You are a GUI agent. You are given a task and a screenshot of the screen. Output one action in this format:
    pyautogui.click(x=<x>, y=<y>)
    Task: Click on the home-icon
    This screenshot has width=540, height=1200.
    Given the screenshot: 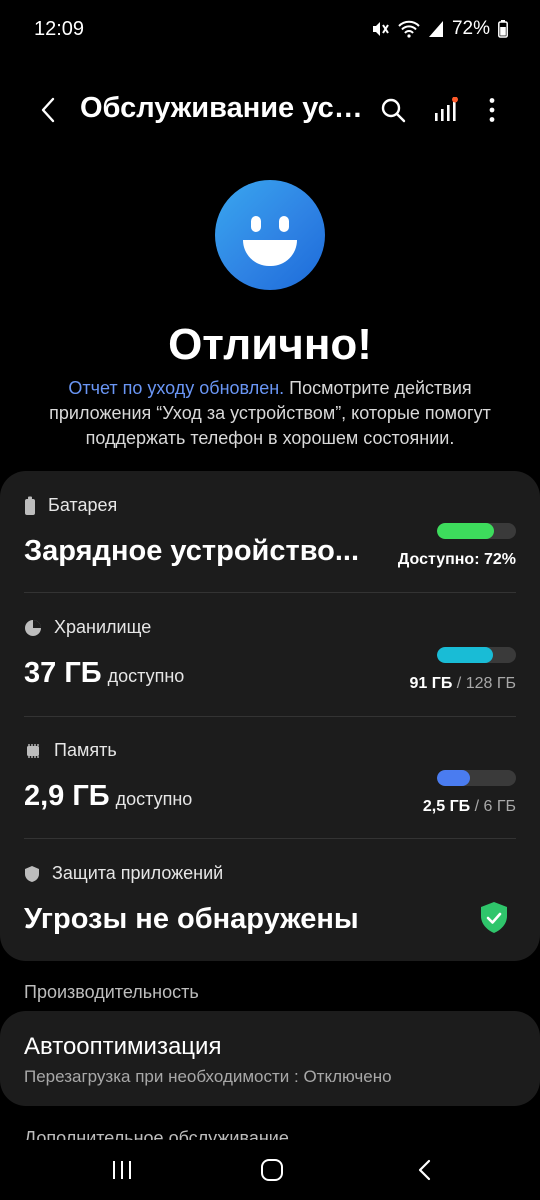 What is the action you would take?
    pyautogui.click(x=272, y=1170)
    